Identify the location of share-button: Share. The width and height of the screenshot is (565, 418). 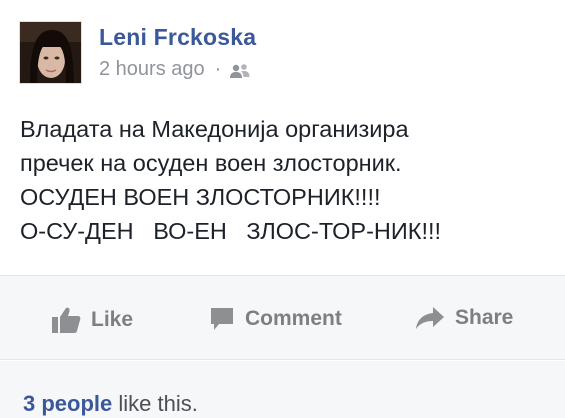
(464, 318).